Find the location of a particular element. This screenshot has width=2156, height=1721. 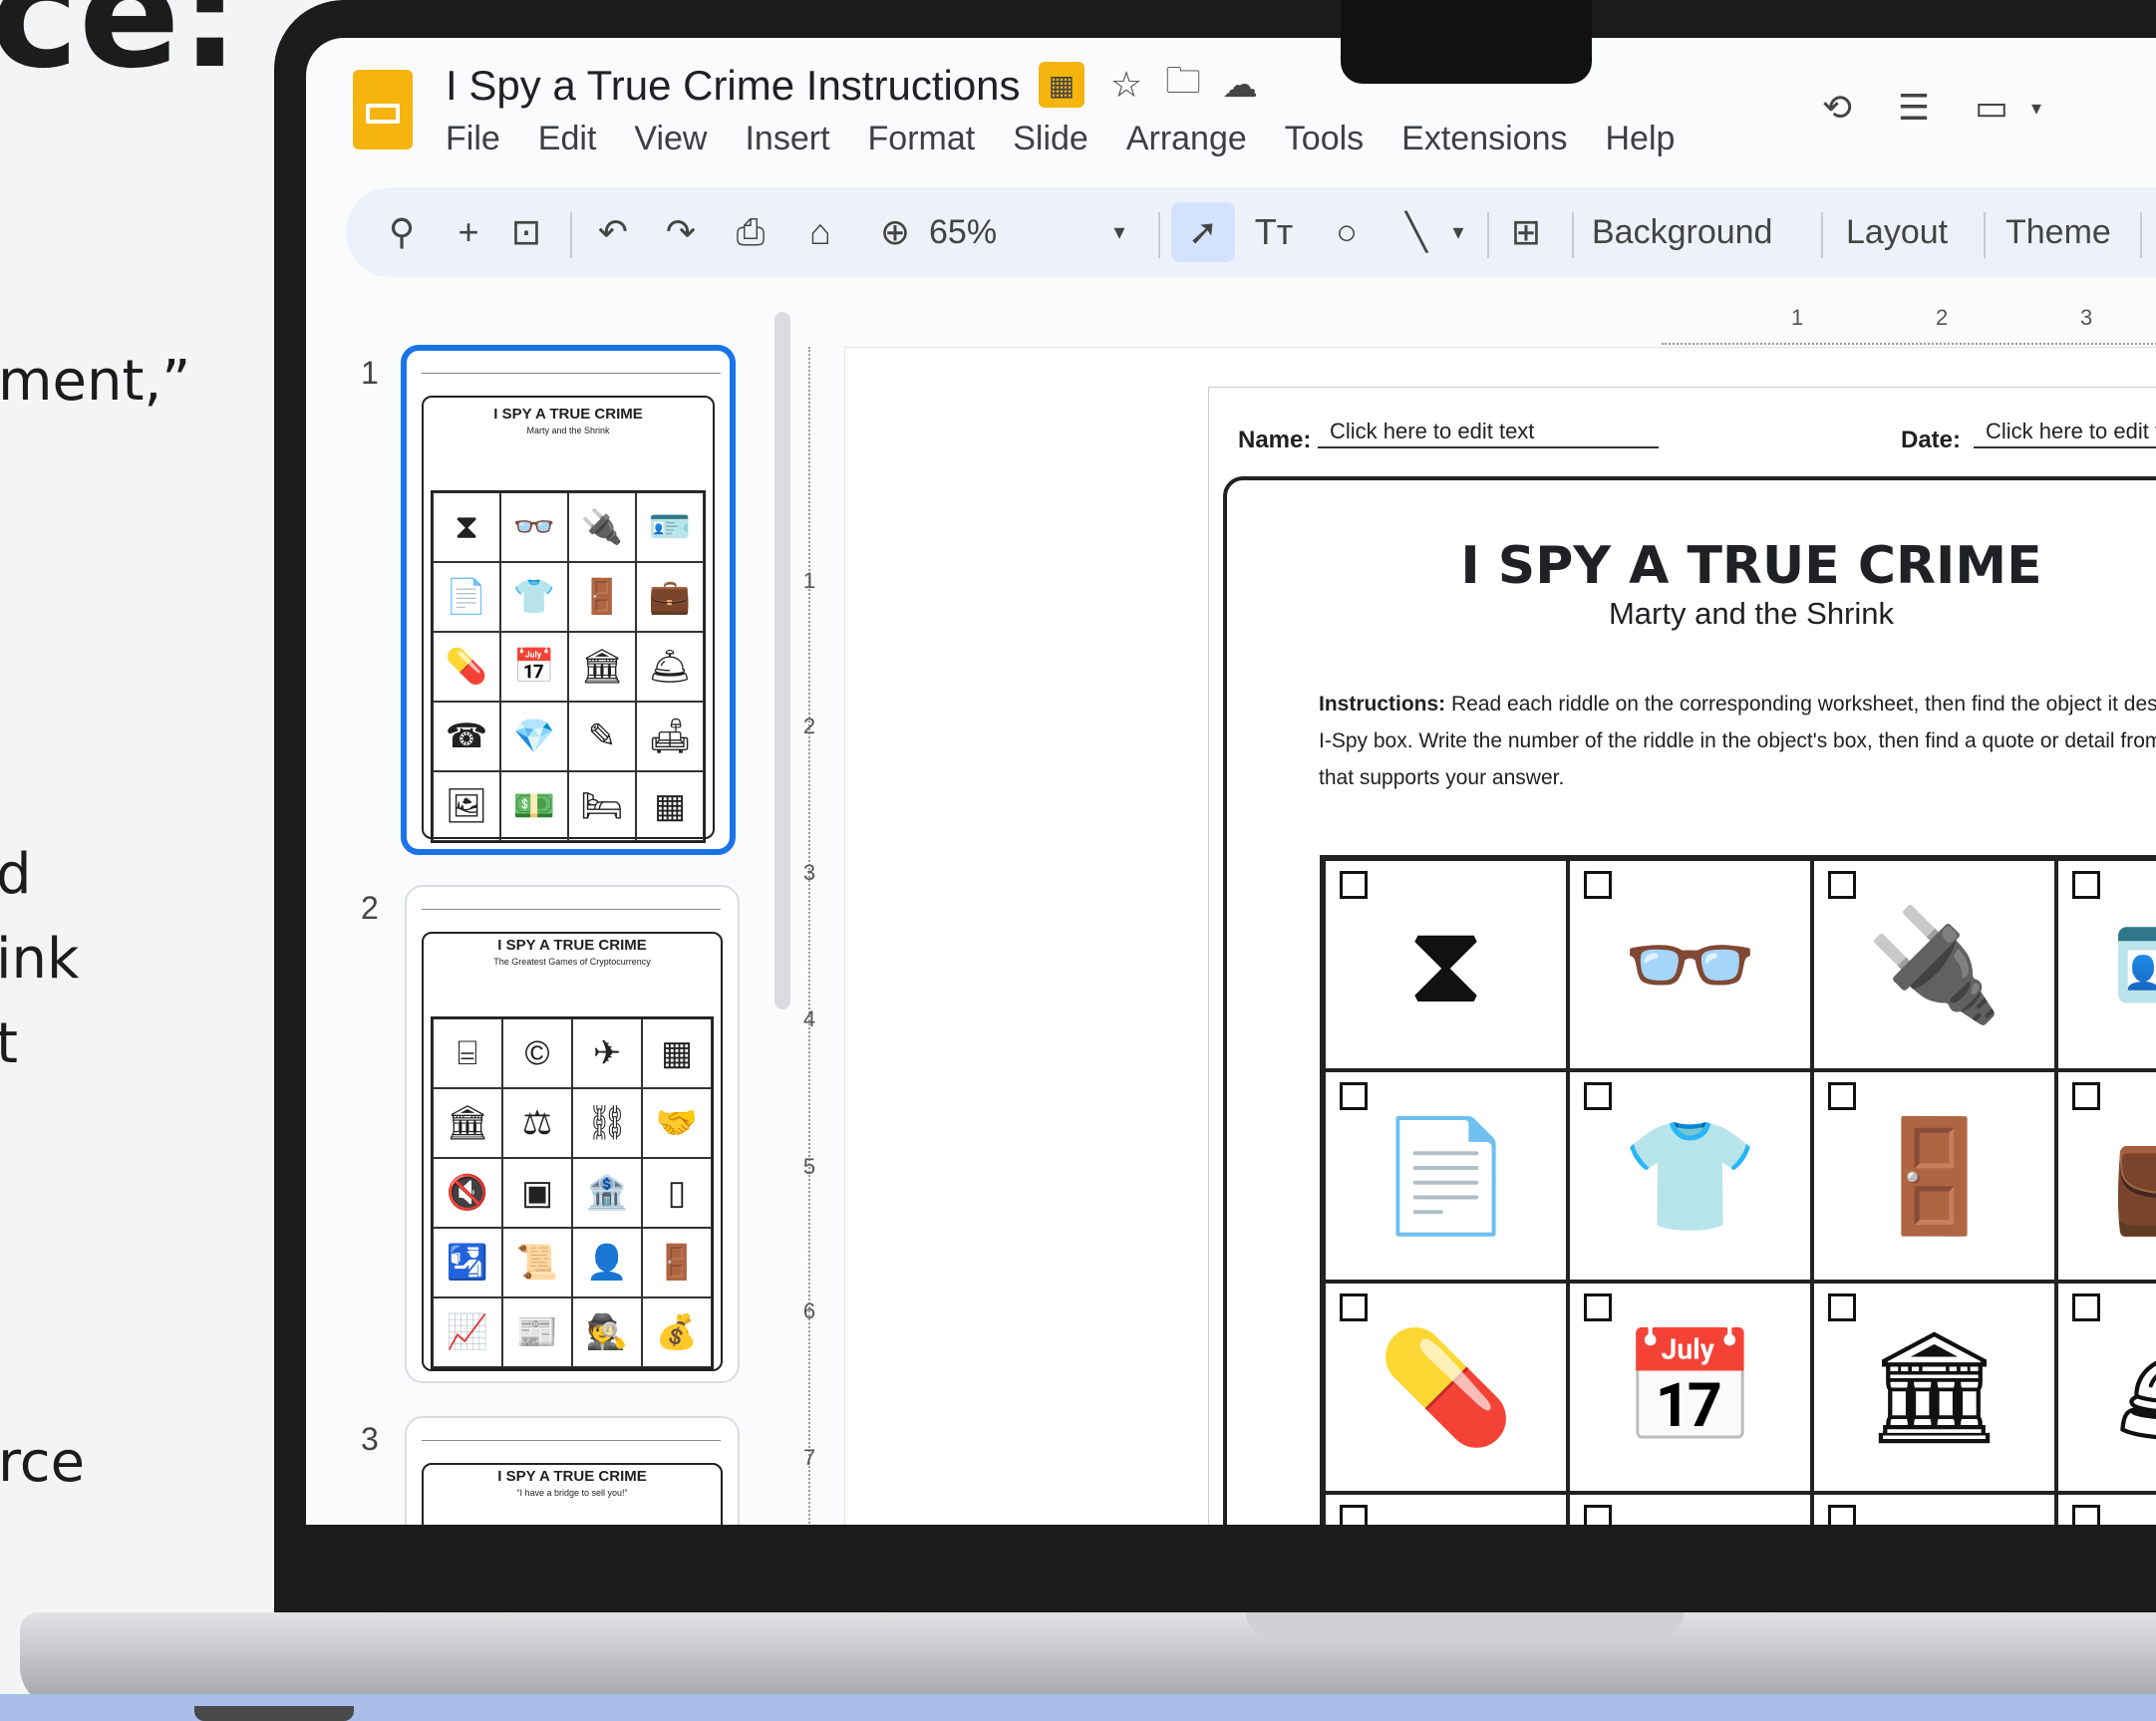

menu-view: View is located at coordinates (671, 139).